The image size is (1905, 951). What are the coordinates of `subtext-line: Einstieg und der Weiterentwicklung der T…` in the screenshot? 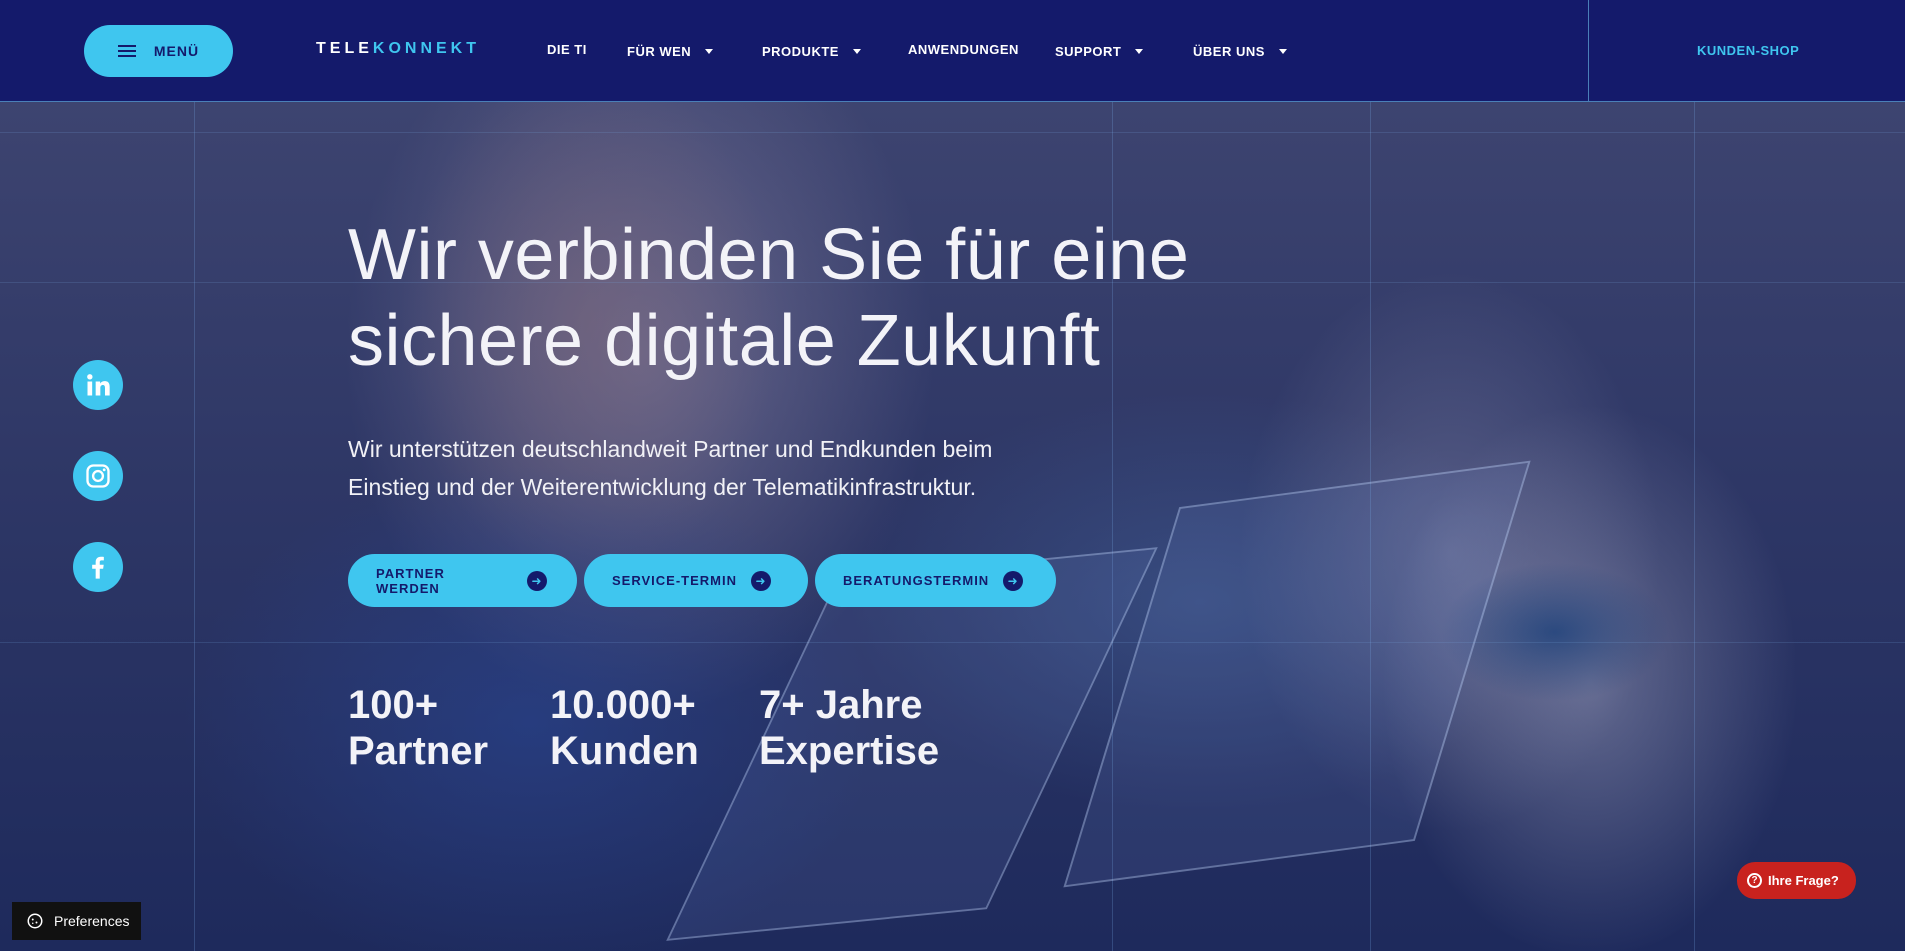 It's located at (662, 487).